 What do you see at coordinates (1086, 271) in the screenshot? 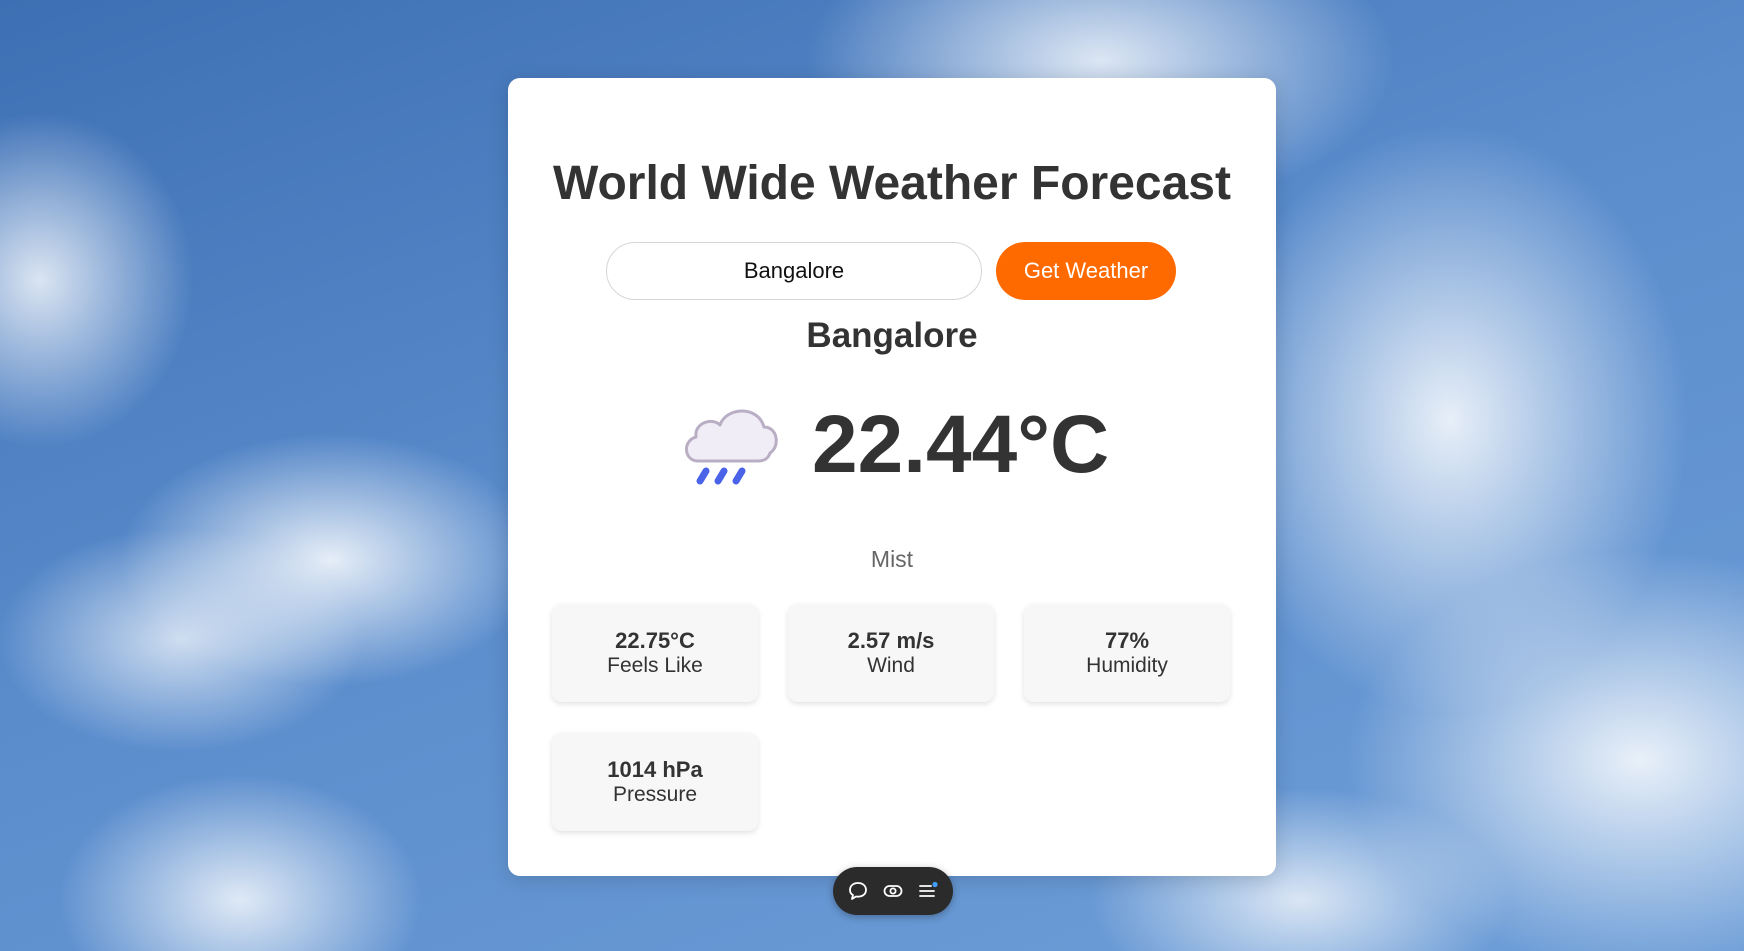
I see `get-weather-button: Get Weather` at bounding box center [1086, 271].